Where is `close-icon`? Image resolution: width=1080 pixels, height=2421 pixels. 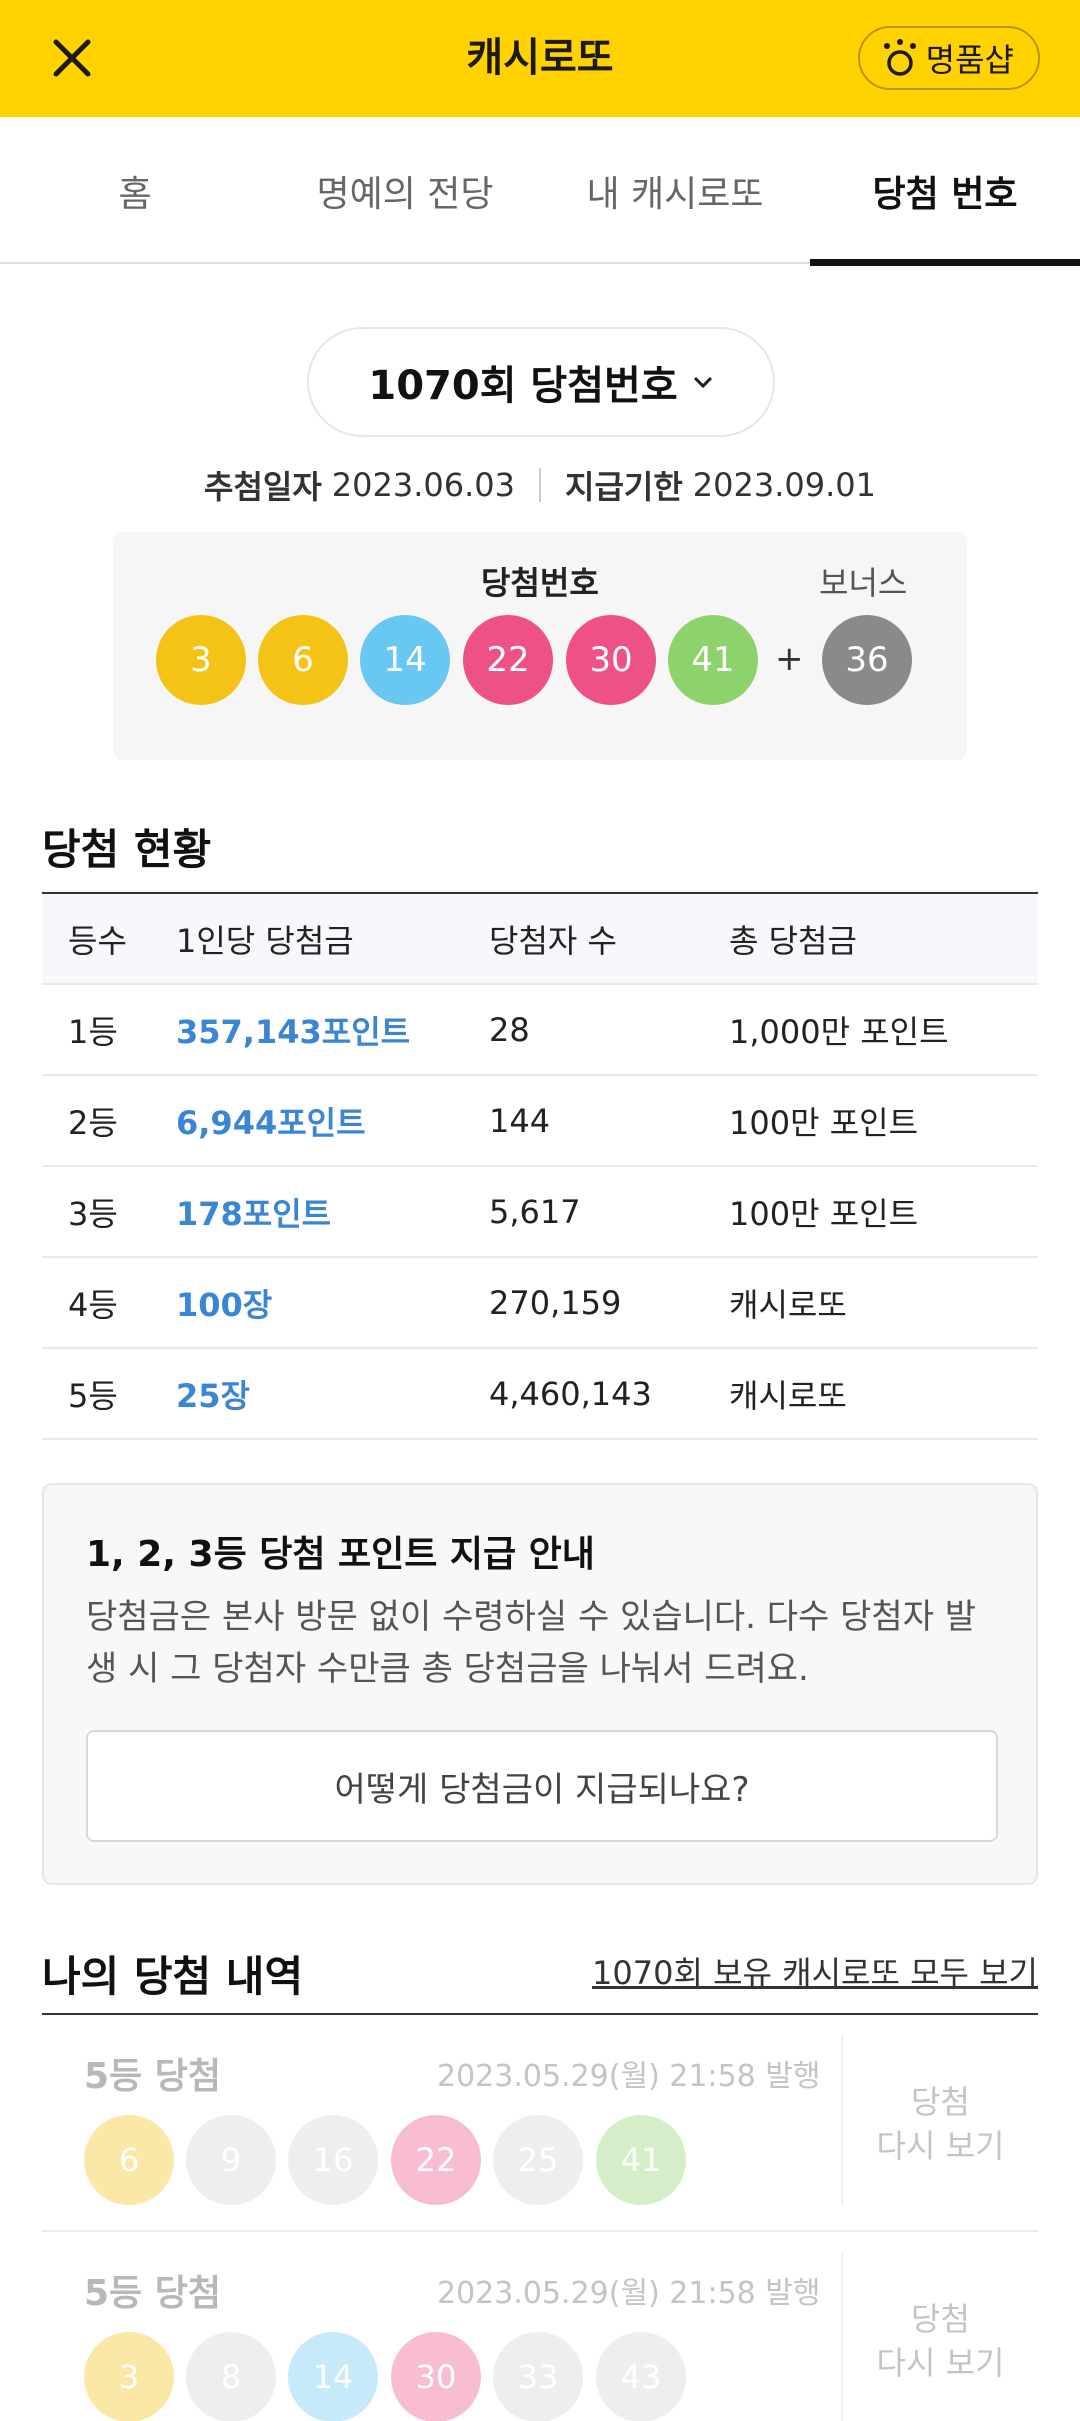 close-icon is located at coordinates (72, 58).